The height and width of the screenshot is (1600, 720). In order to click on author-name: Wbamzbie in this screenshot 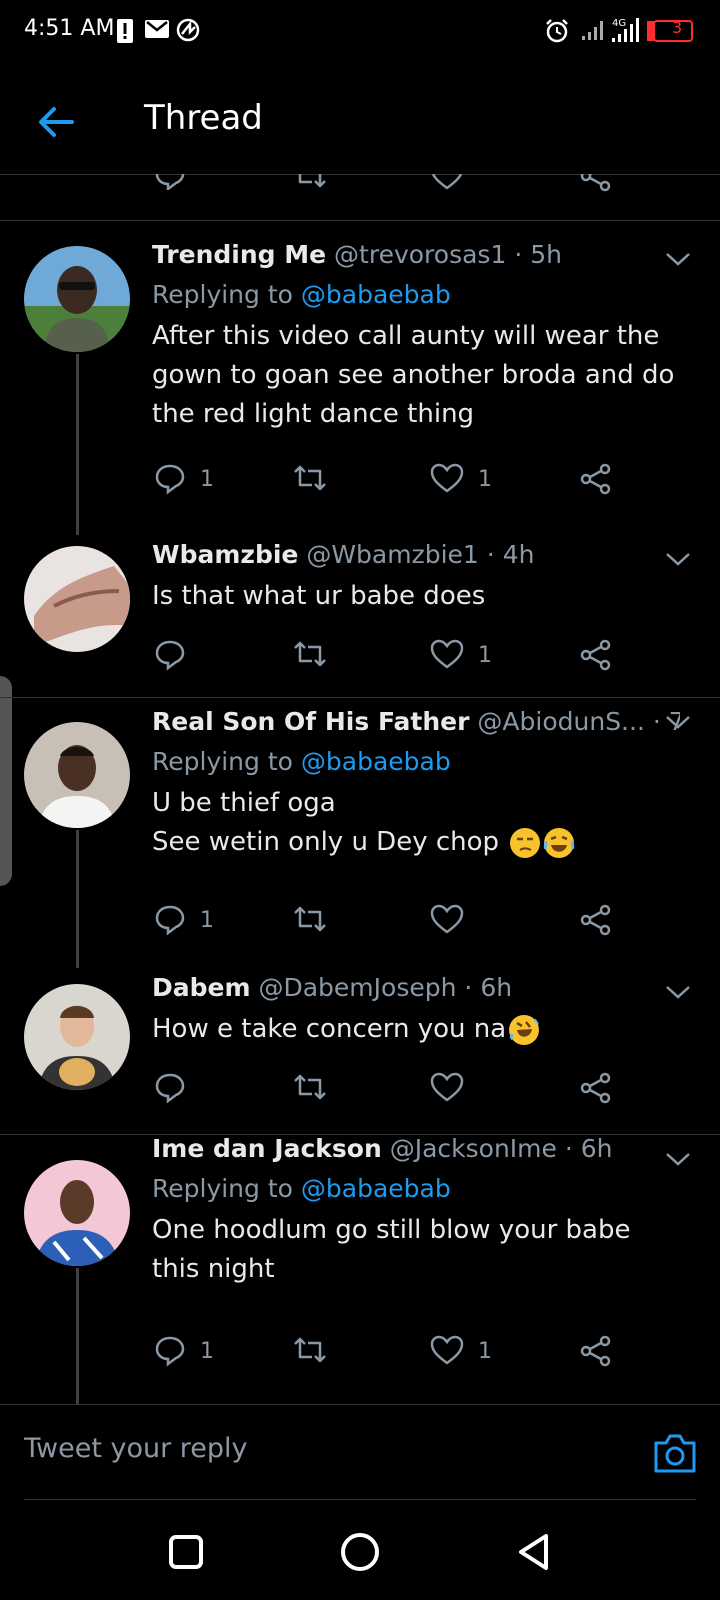, I will do `click(225, 554)`.